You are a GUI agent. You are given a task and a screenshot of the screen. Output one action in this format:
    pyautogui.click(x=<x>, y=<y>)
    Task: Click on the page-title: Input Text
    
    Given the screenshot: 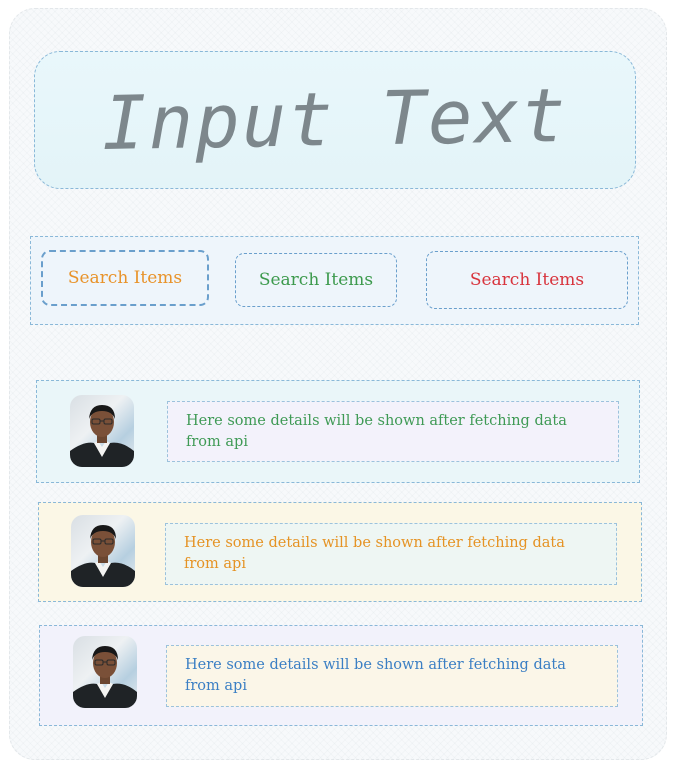 What is the action you would take?
    pyautogui.click(x=335, y=120)
    